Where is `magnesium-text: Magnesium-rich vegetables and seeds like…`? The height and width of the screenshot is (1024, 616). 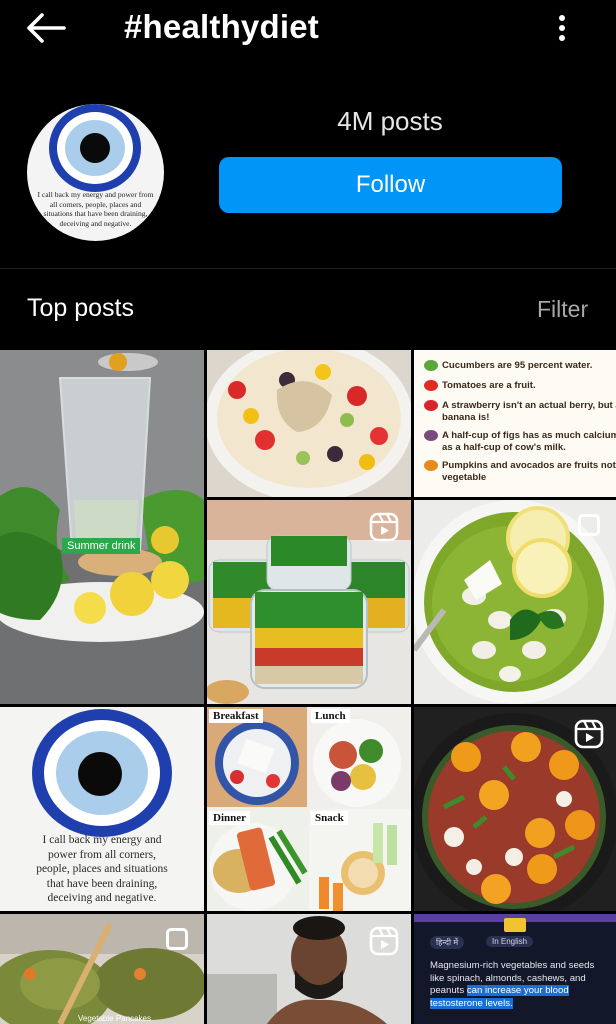
magnesium-text: Magnesium-rich vegetables and seeds like… is located at coordinates (512, 984).